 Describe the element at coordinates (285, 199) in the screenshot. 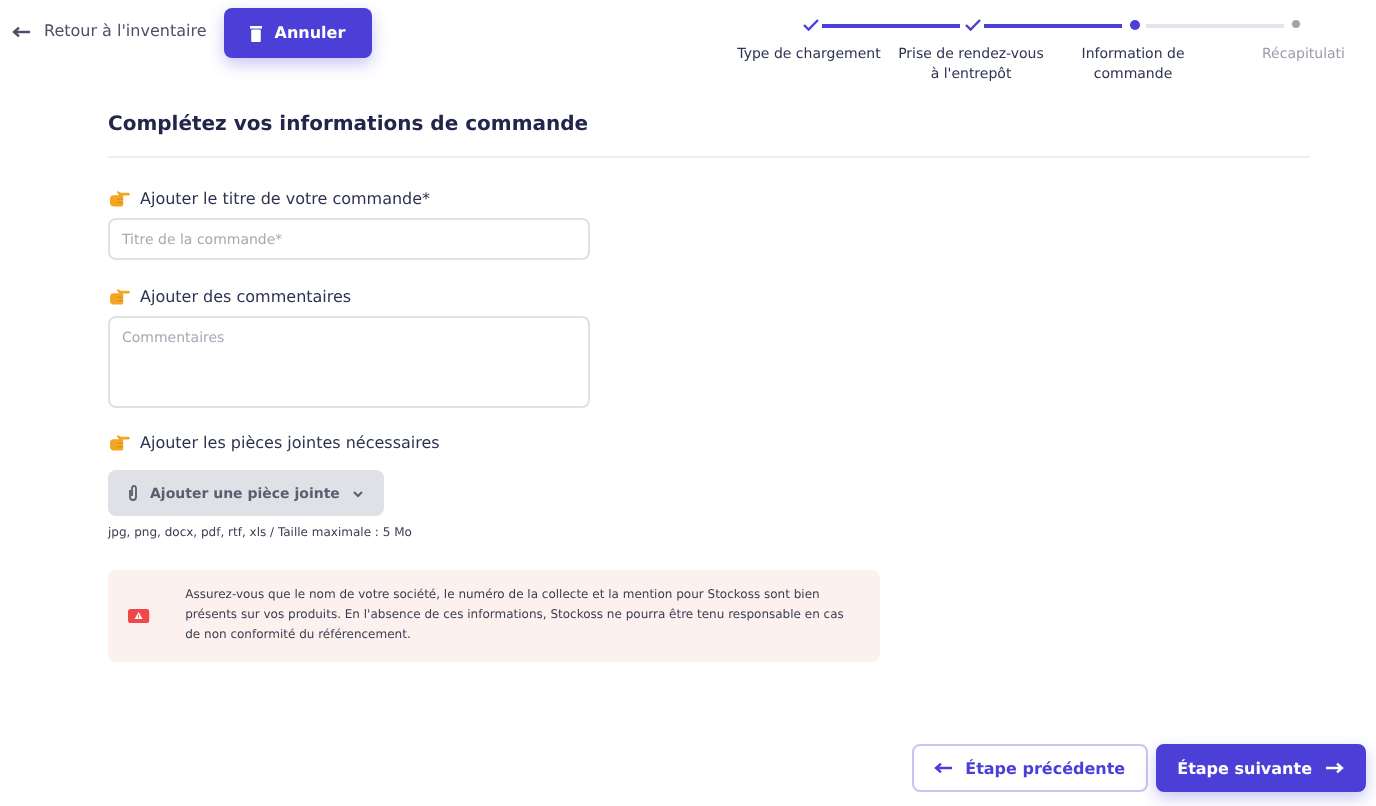

I see `field-label: Ajouter le titre de votre commande*` at that location.